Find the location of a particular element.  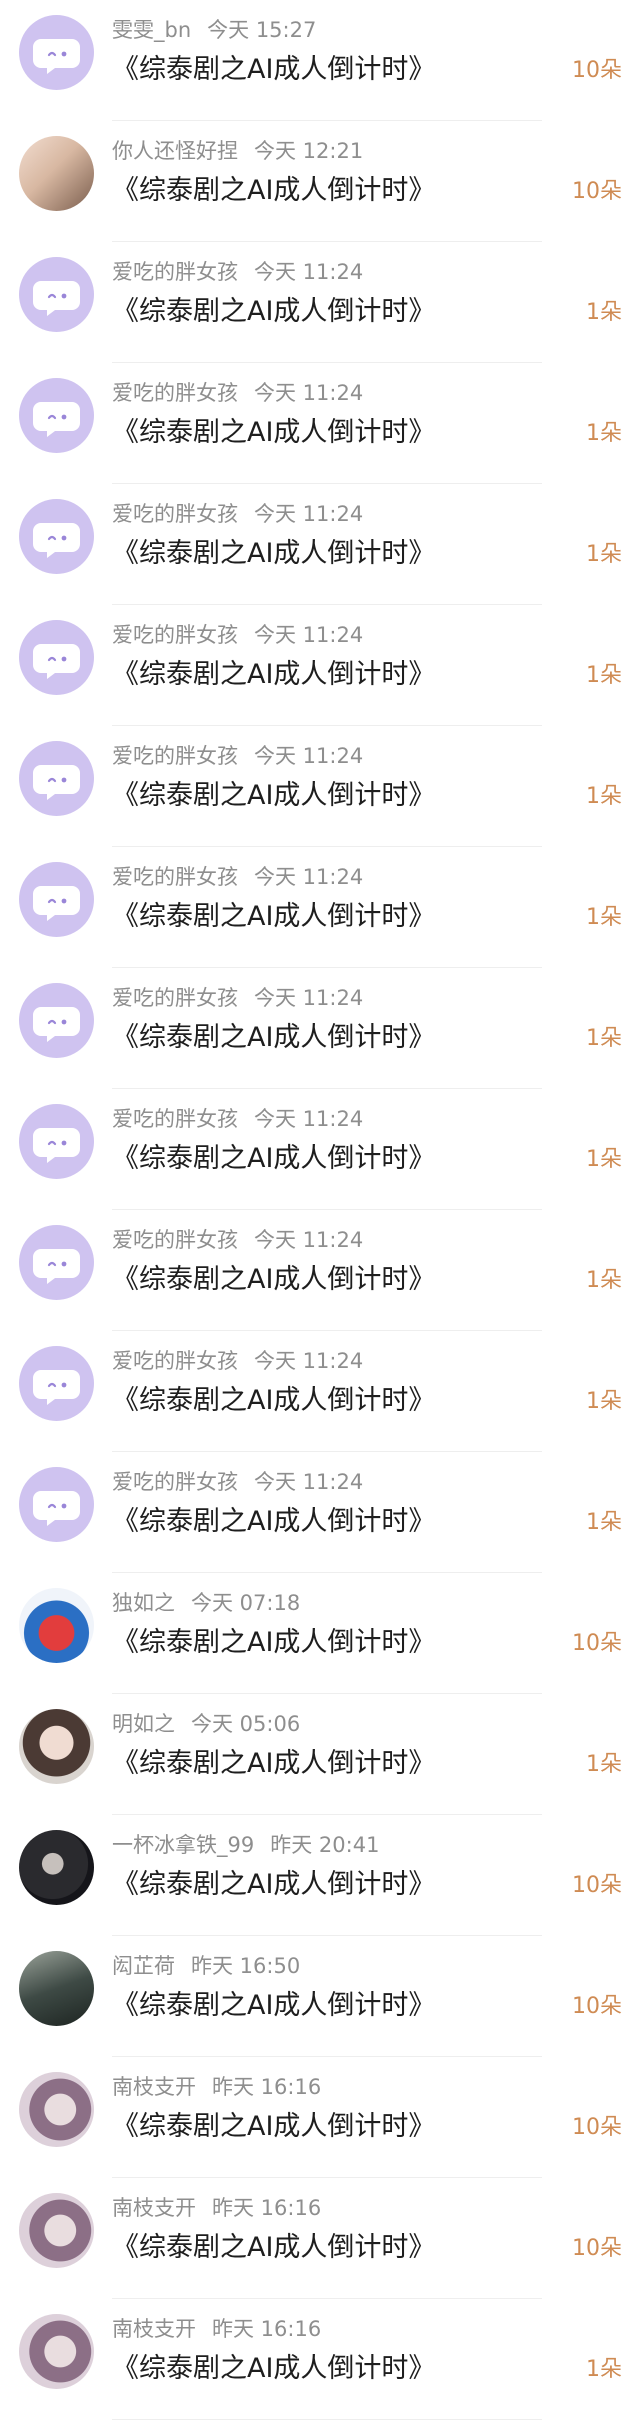

user-name: 你人还怪好捏 is located at coordinates (175, 151).